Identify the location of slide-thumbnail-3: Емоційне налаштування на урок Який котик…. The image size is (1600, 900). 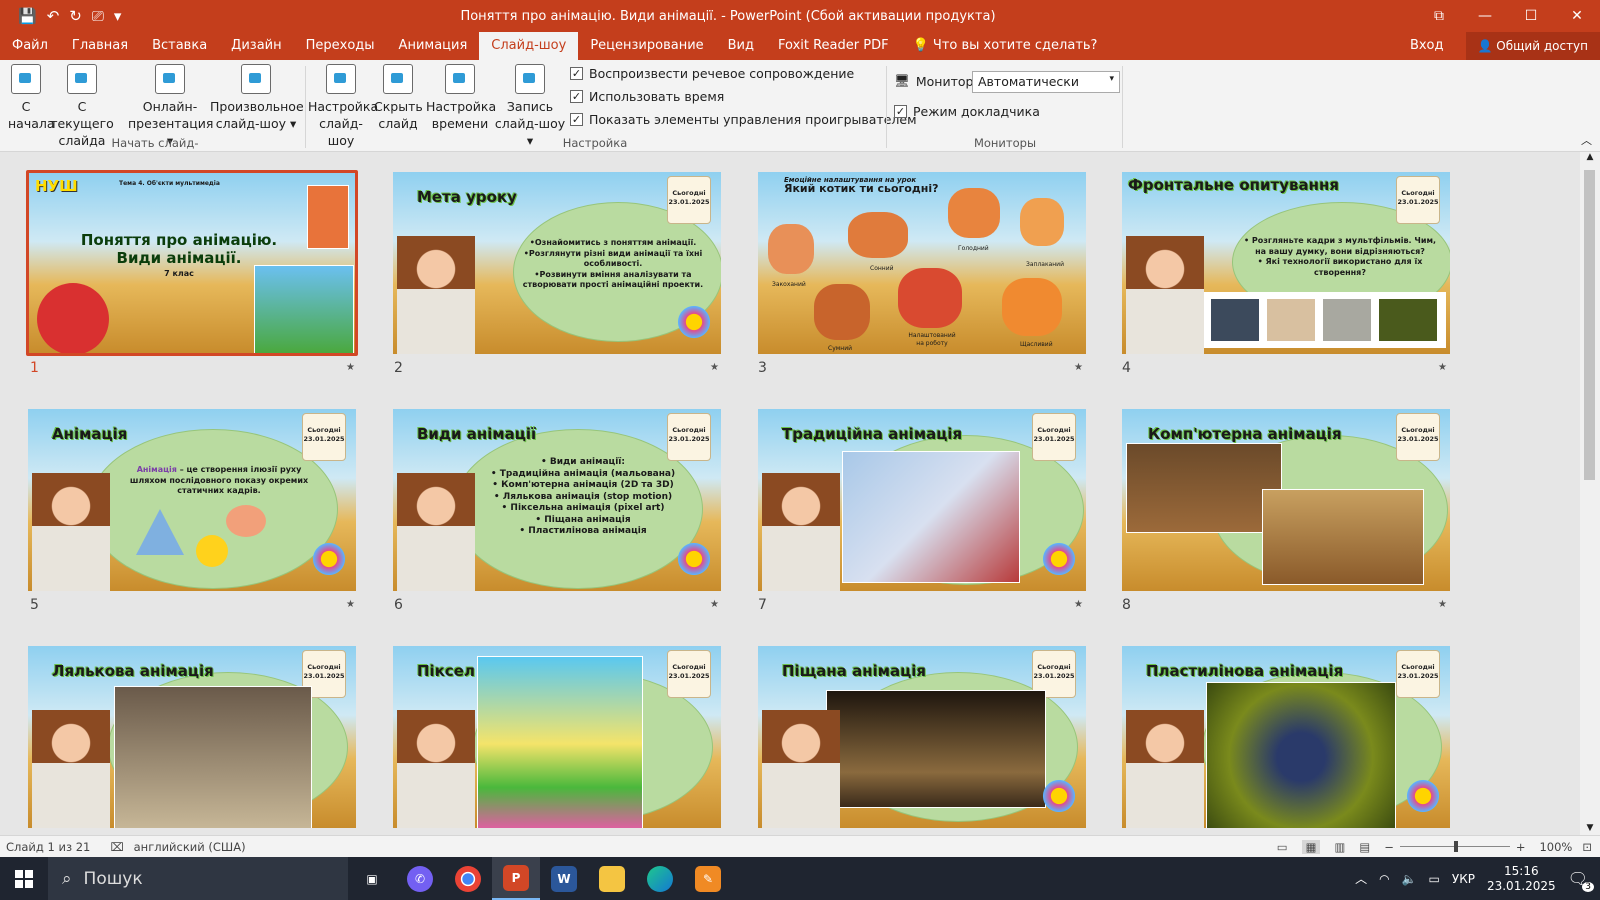
(922, 263).